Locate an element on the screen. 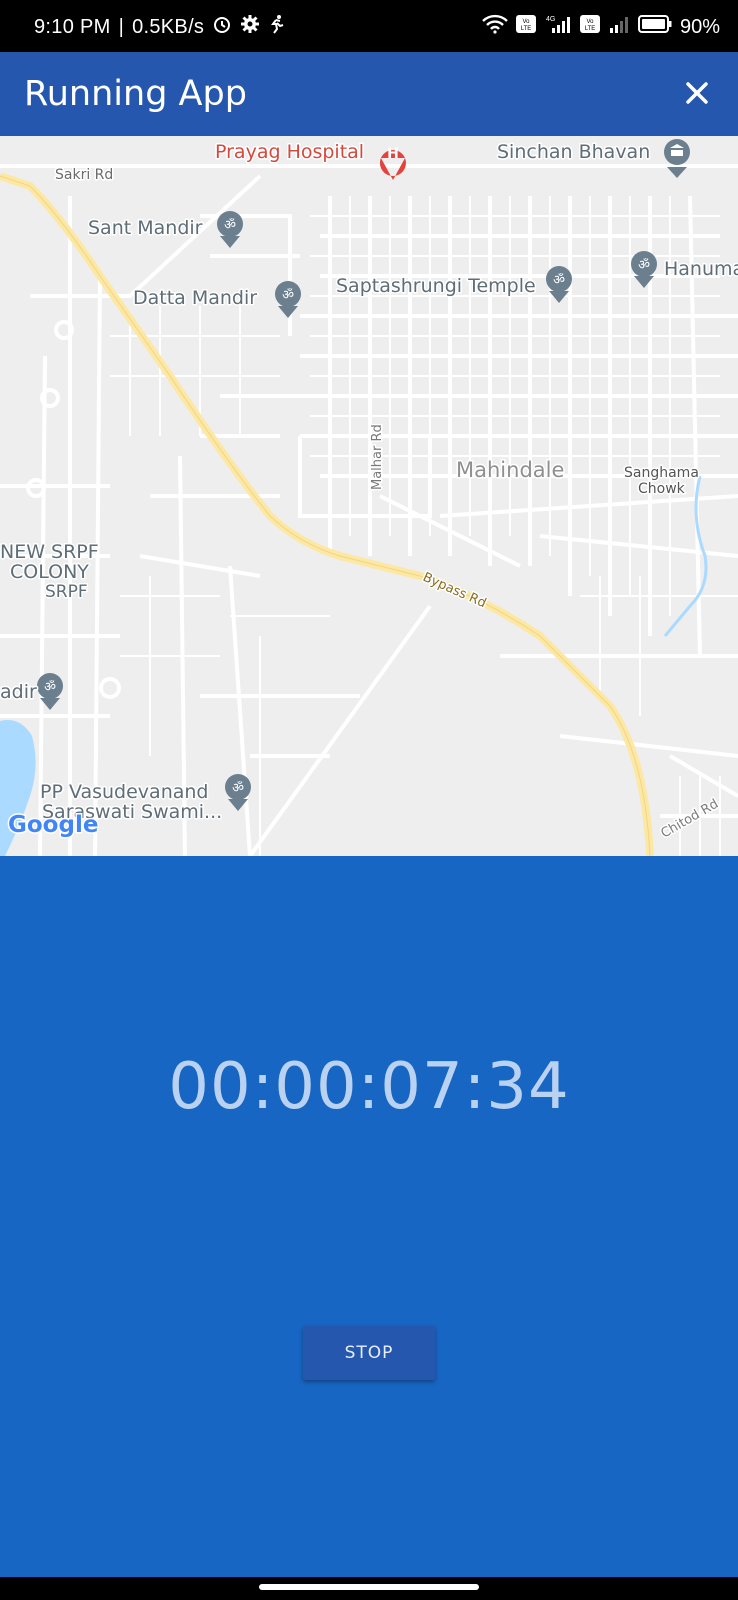  status-right: Vo LTE 4G Vo LTE 90% is located at coordinates (601, 27).